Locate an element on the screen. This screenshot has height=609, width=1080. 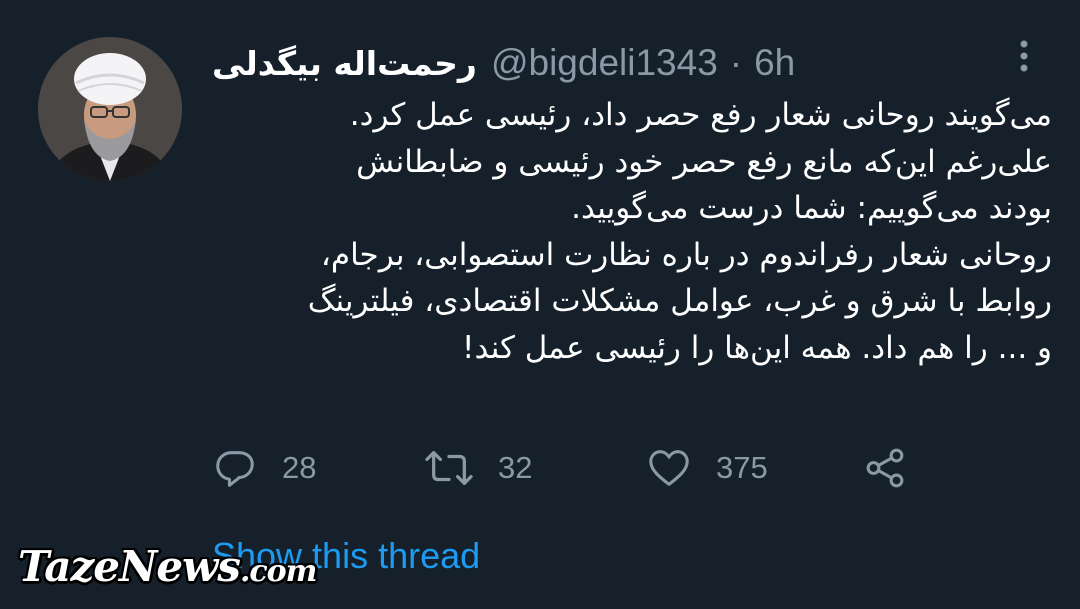
share-icon is located at coordinates (885, 468).